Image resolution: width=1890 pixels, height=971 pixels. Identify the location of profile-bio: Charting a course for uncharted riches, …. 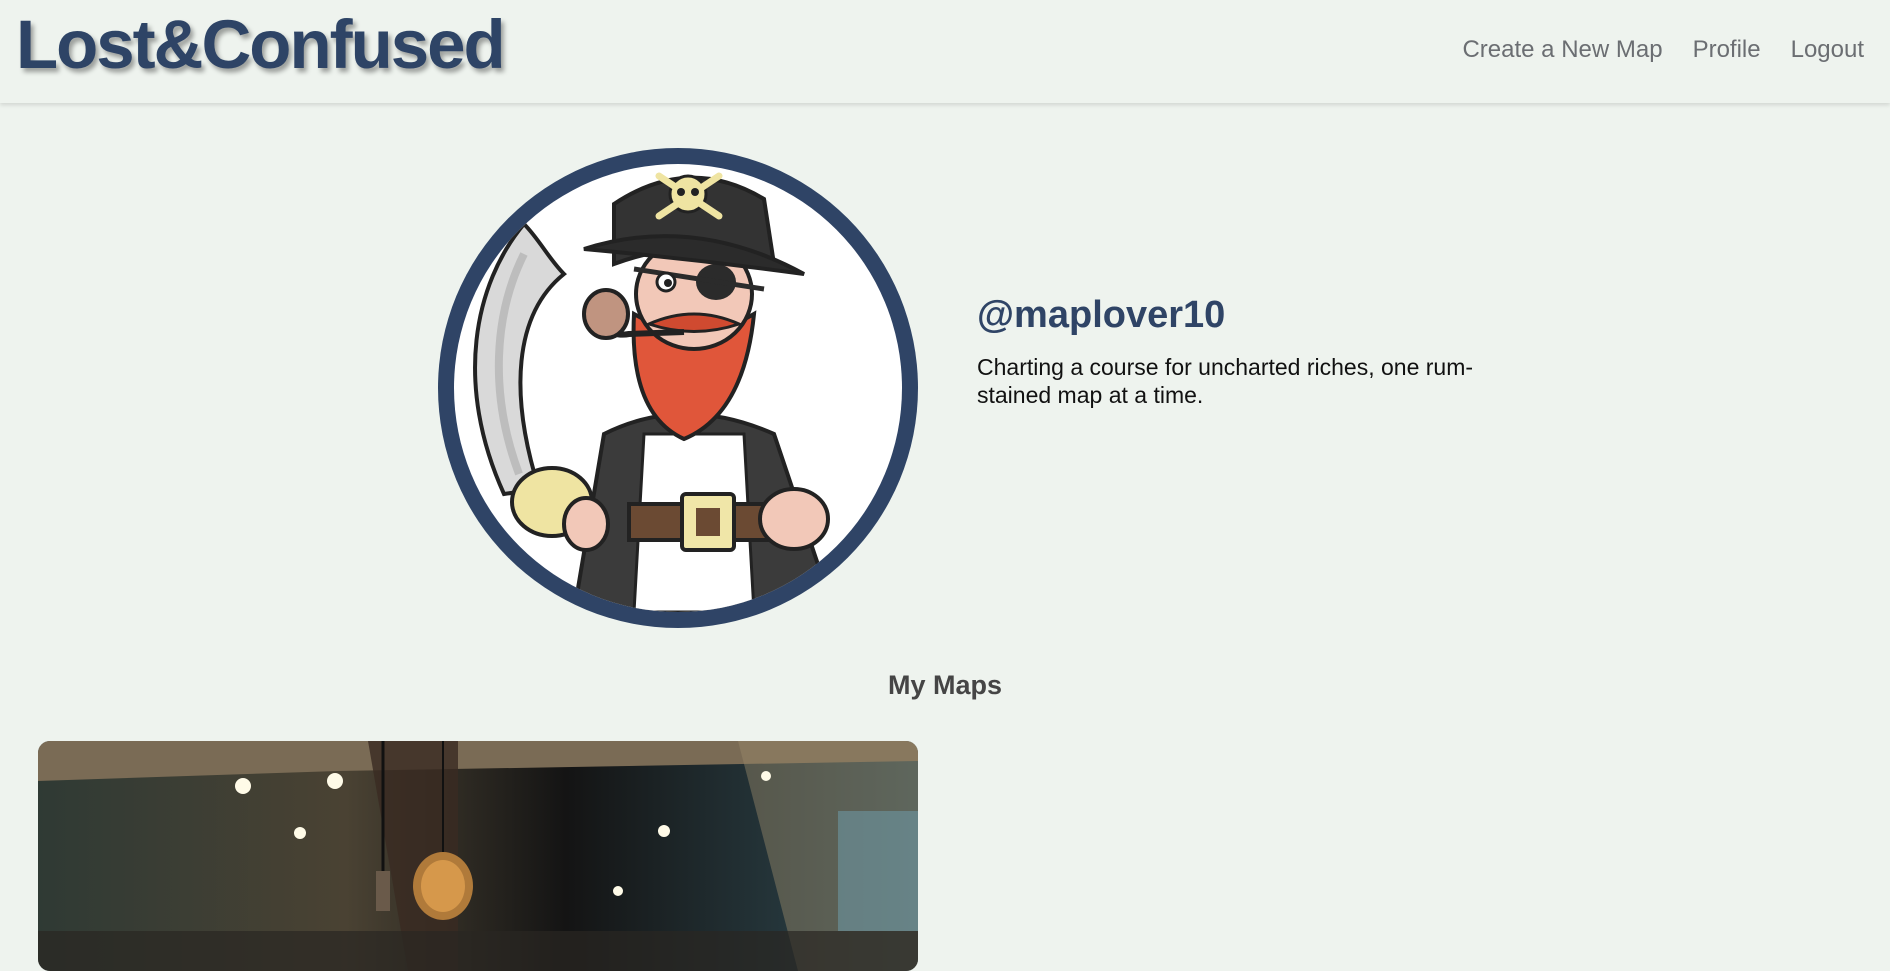
(1225, 381).